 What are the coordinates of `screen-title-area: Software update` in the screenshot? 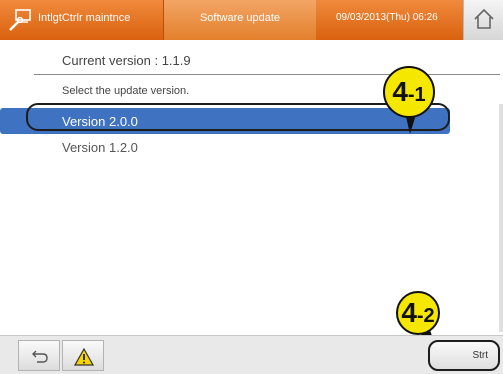 It's located at (240, 20).